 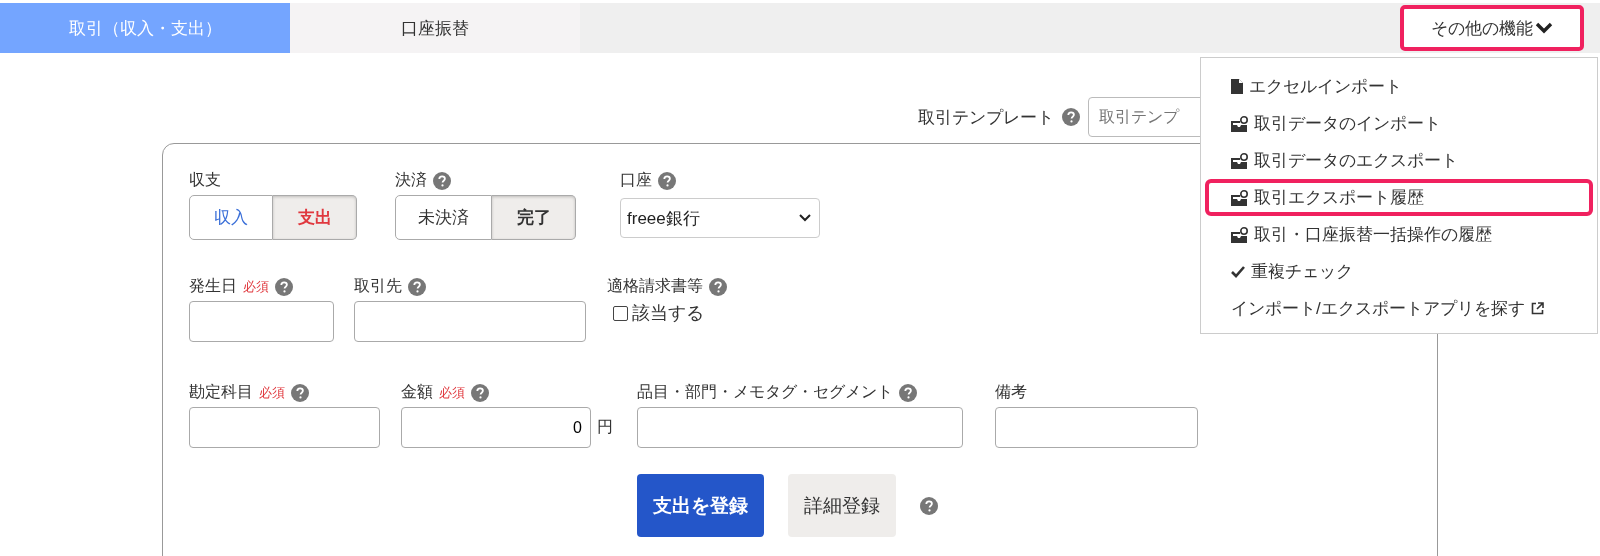 What do you see at coordinates (315, 217) in the screenshot?
I see `toggle-option: 支出` at bounding box center [315, 217].